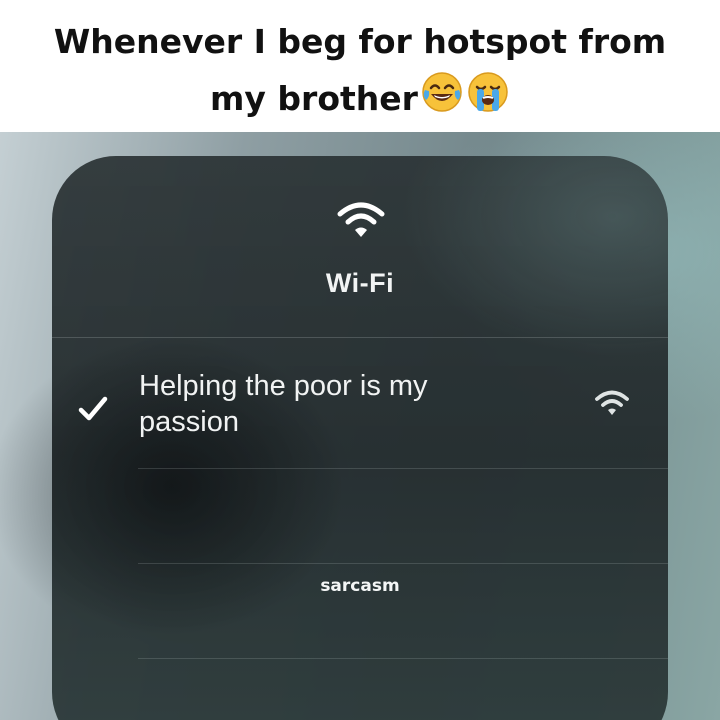 This screenshot has width=720, height=720. What do you see at coordinates (93, 409) in the screenshot?
I see `checkmark-icon` at bounding box center [93, 409].